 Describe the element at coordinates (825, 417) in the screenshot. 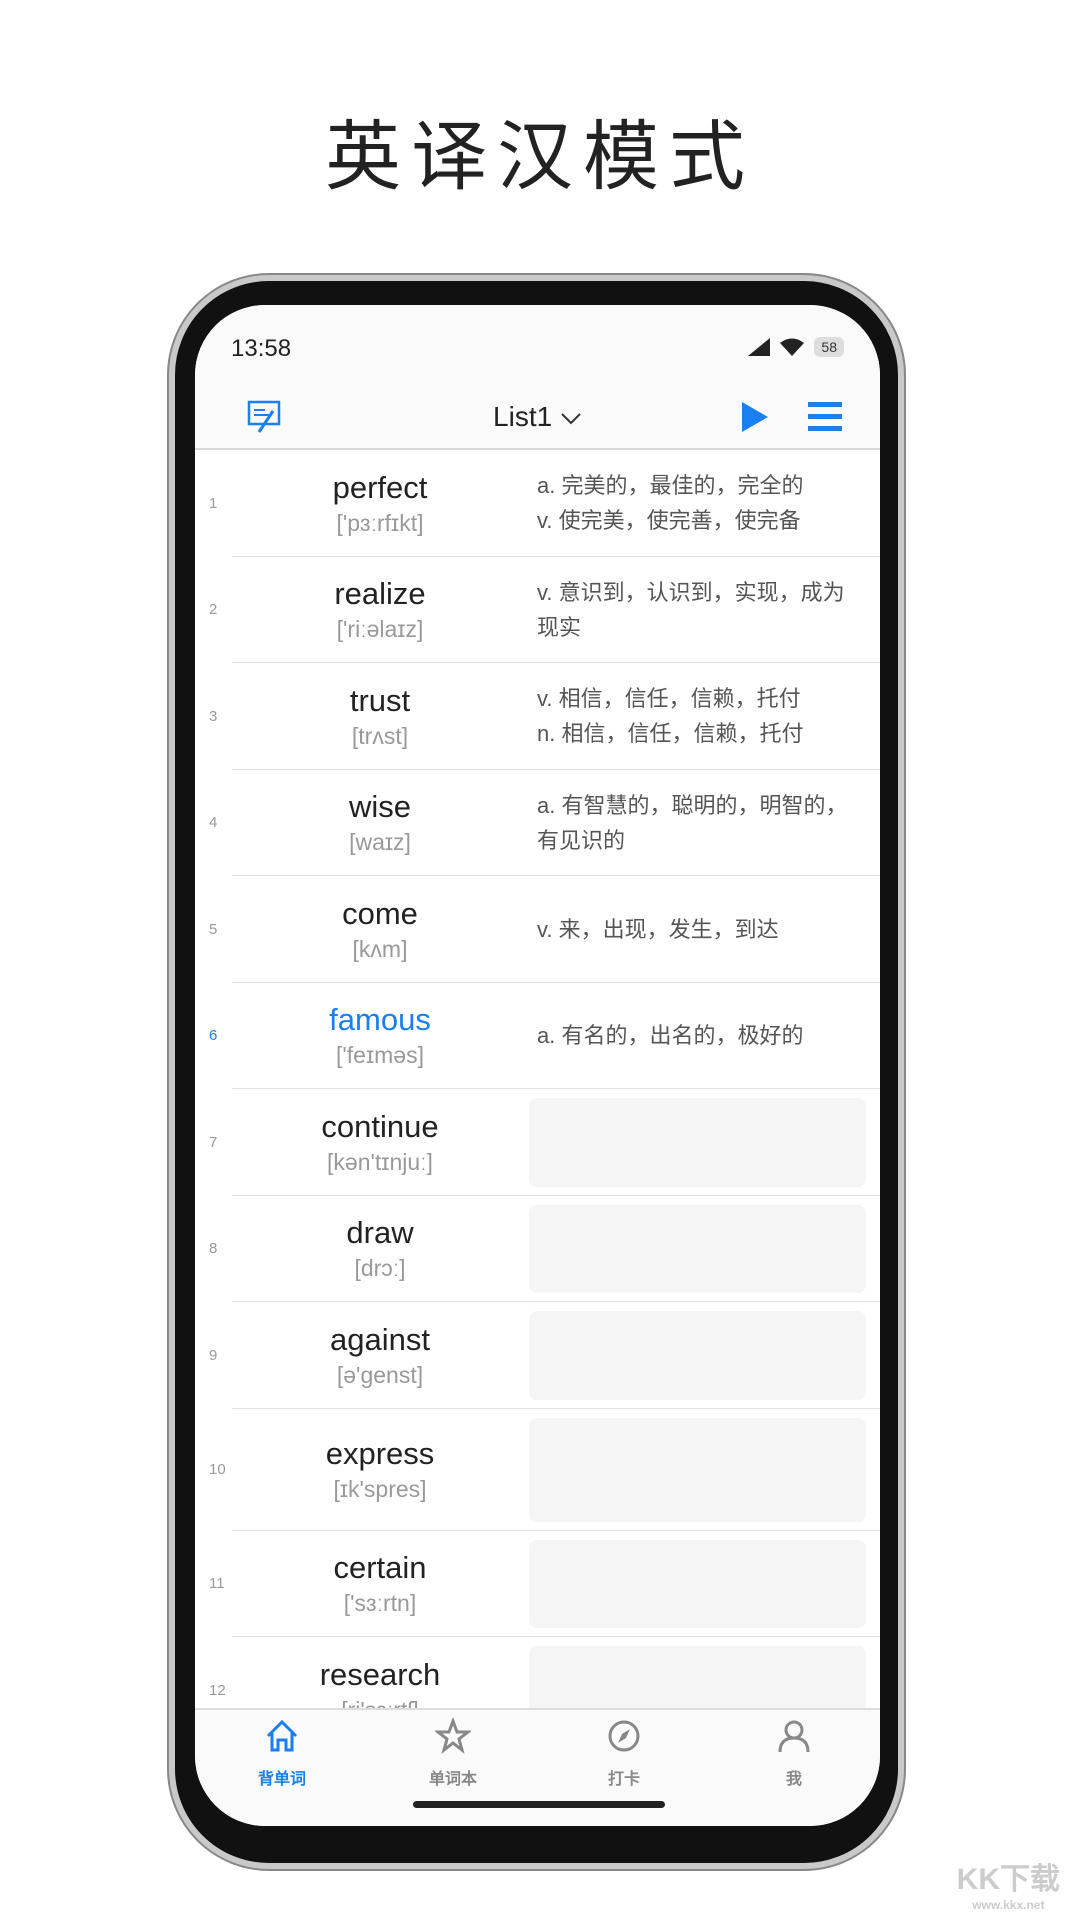

I see `menu-icon` at that location.